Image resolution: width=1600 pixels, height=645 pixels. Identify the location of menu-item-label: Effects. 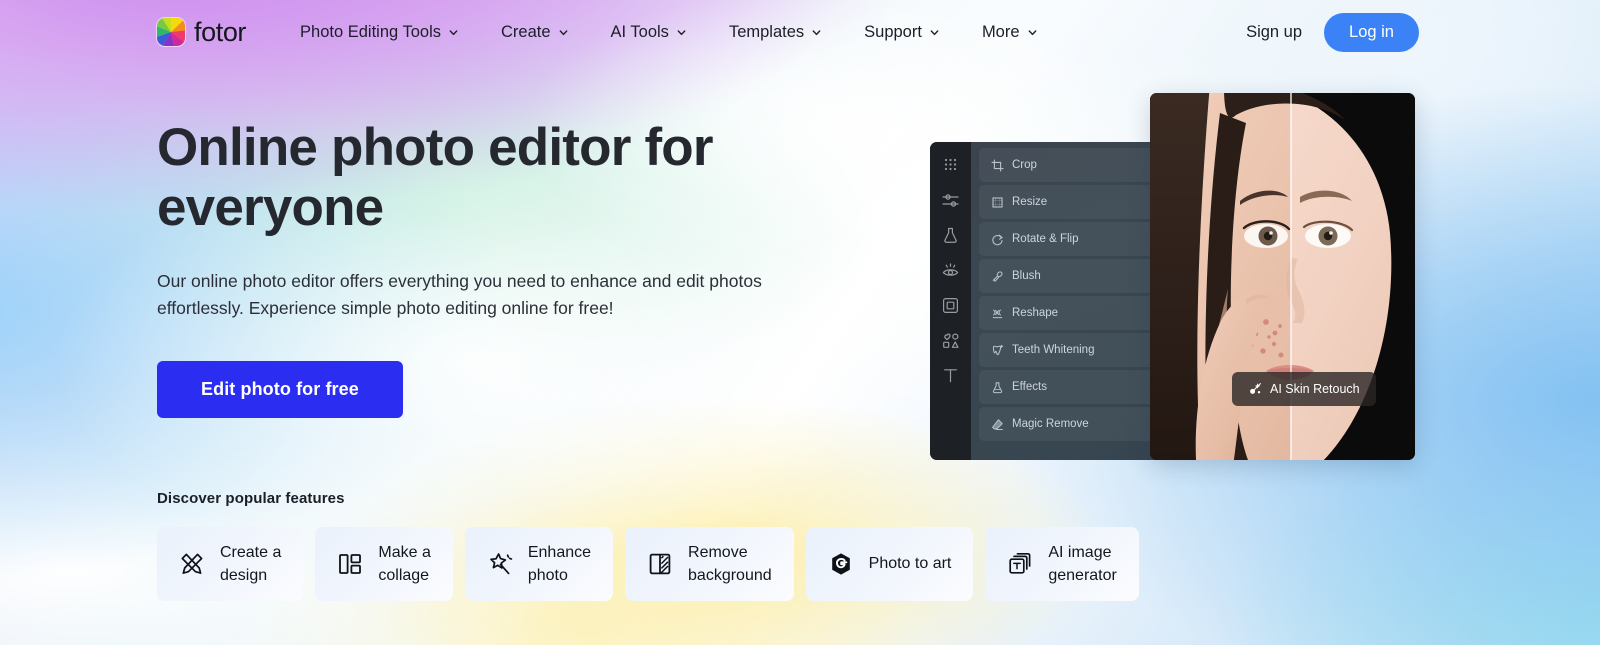
(1029, 387).